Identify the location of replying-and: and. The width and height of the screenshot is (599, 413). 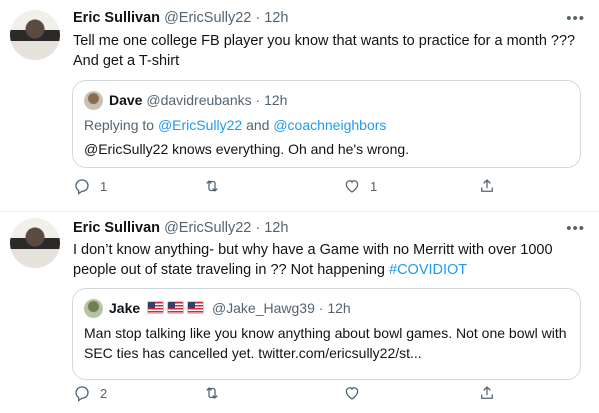
(258, 125).